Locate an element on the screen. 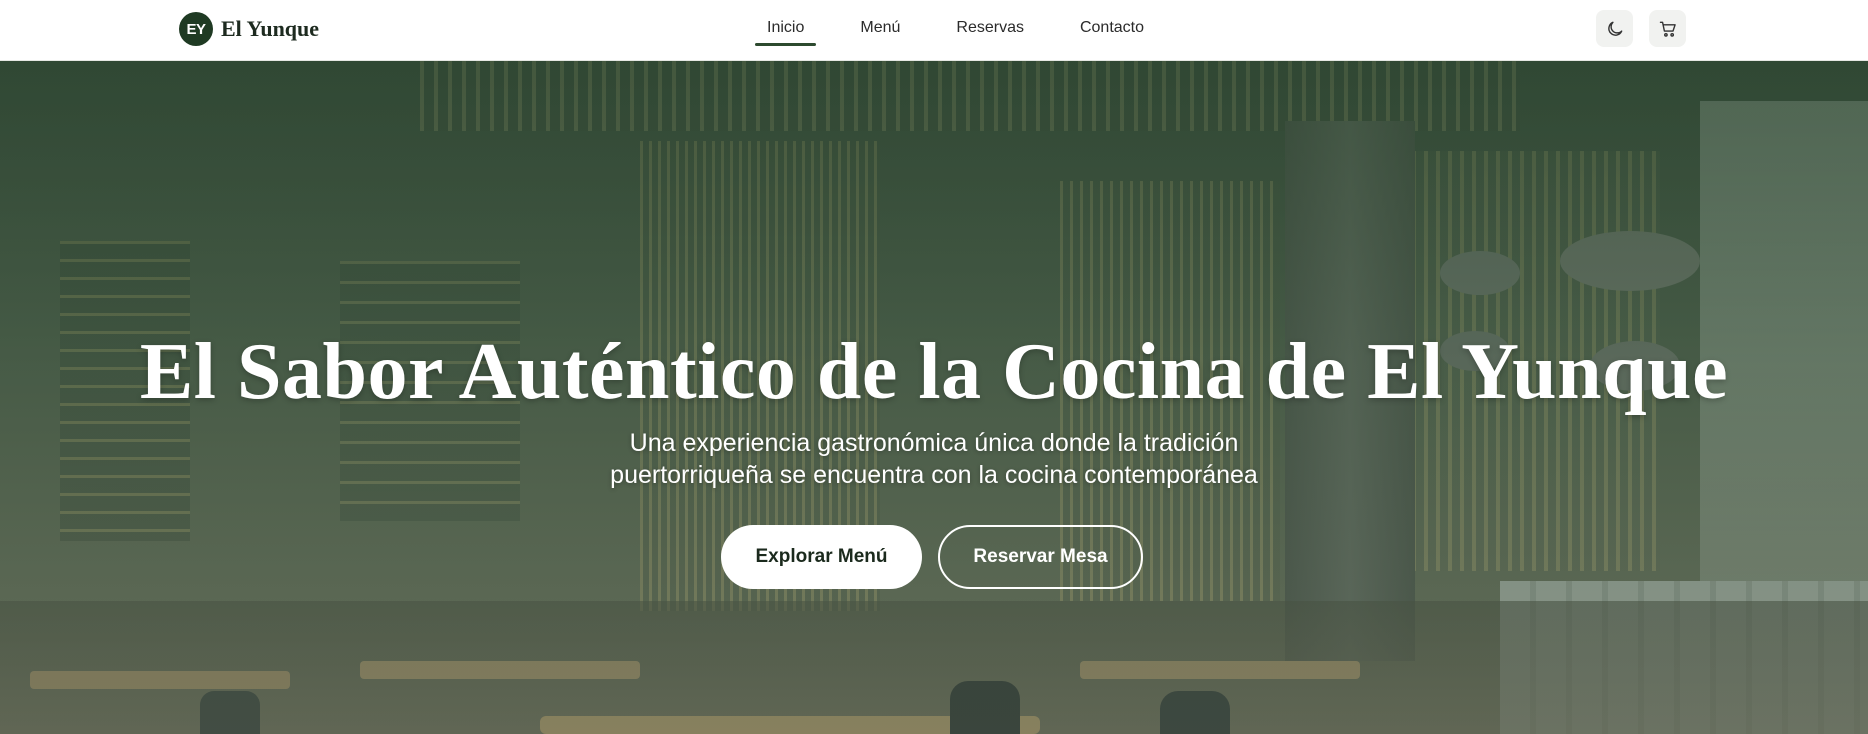  nav-item-menu: Menú is located at coordinates (880, 28).